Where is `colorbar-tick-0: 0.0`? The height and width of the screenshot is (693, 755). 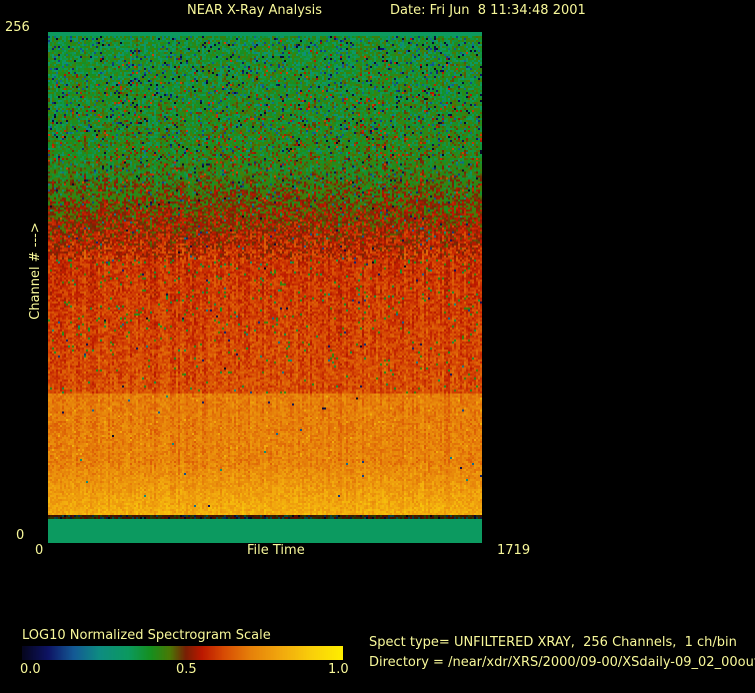 colorbar-tick-0: 0.0 is located at coordinates (30, 669).